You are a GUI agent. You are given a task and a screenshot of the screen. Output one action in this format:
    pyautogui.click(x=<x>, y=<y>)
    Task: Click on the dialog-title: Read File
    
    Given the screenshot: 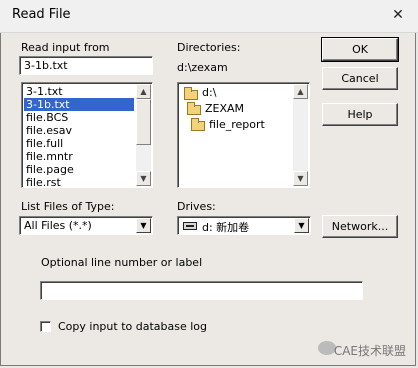 What is the action you would take?
    pyautogui.click(x=41, y=14)
    